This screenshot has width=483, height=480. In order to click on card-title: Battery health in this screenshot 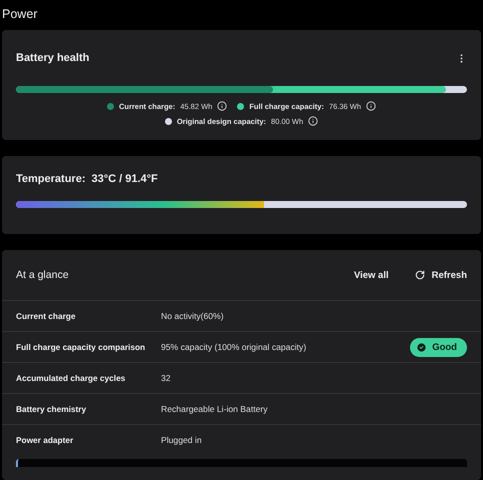, I will do `click(53, 58)`.